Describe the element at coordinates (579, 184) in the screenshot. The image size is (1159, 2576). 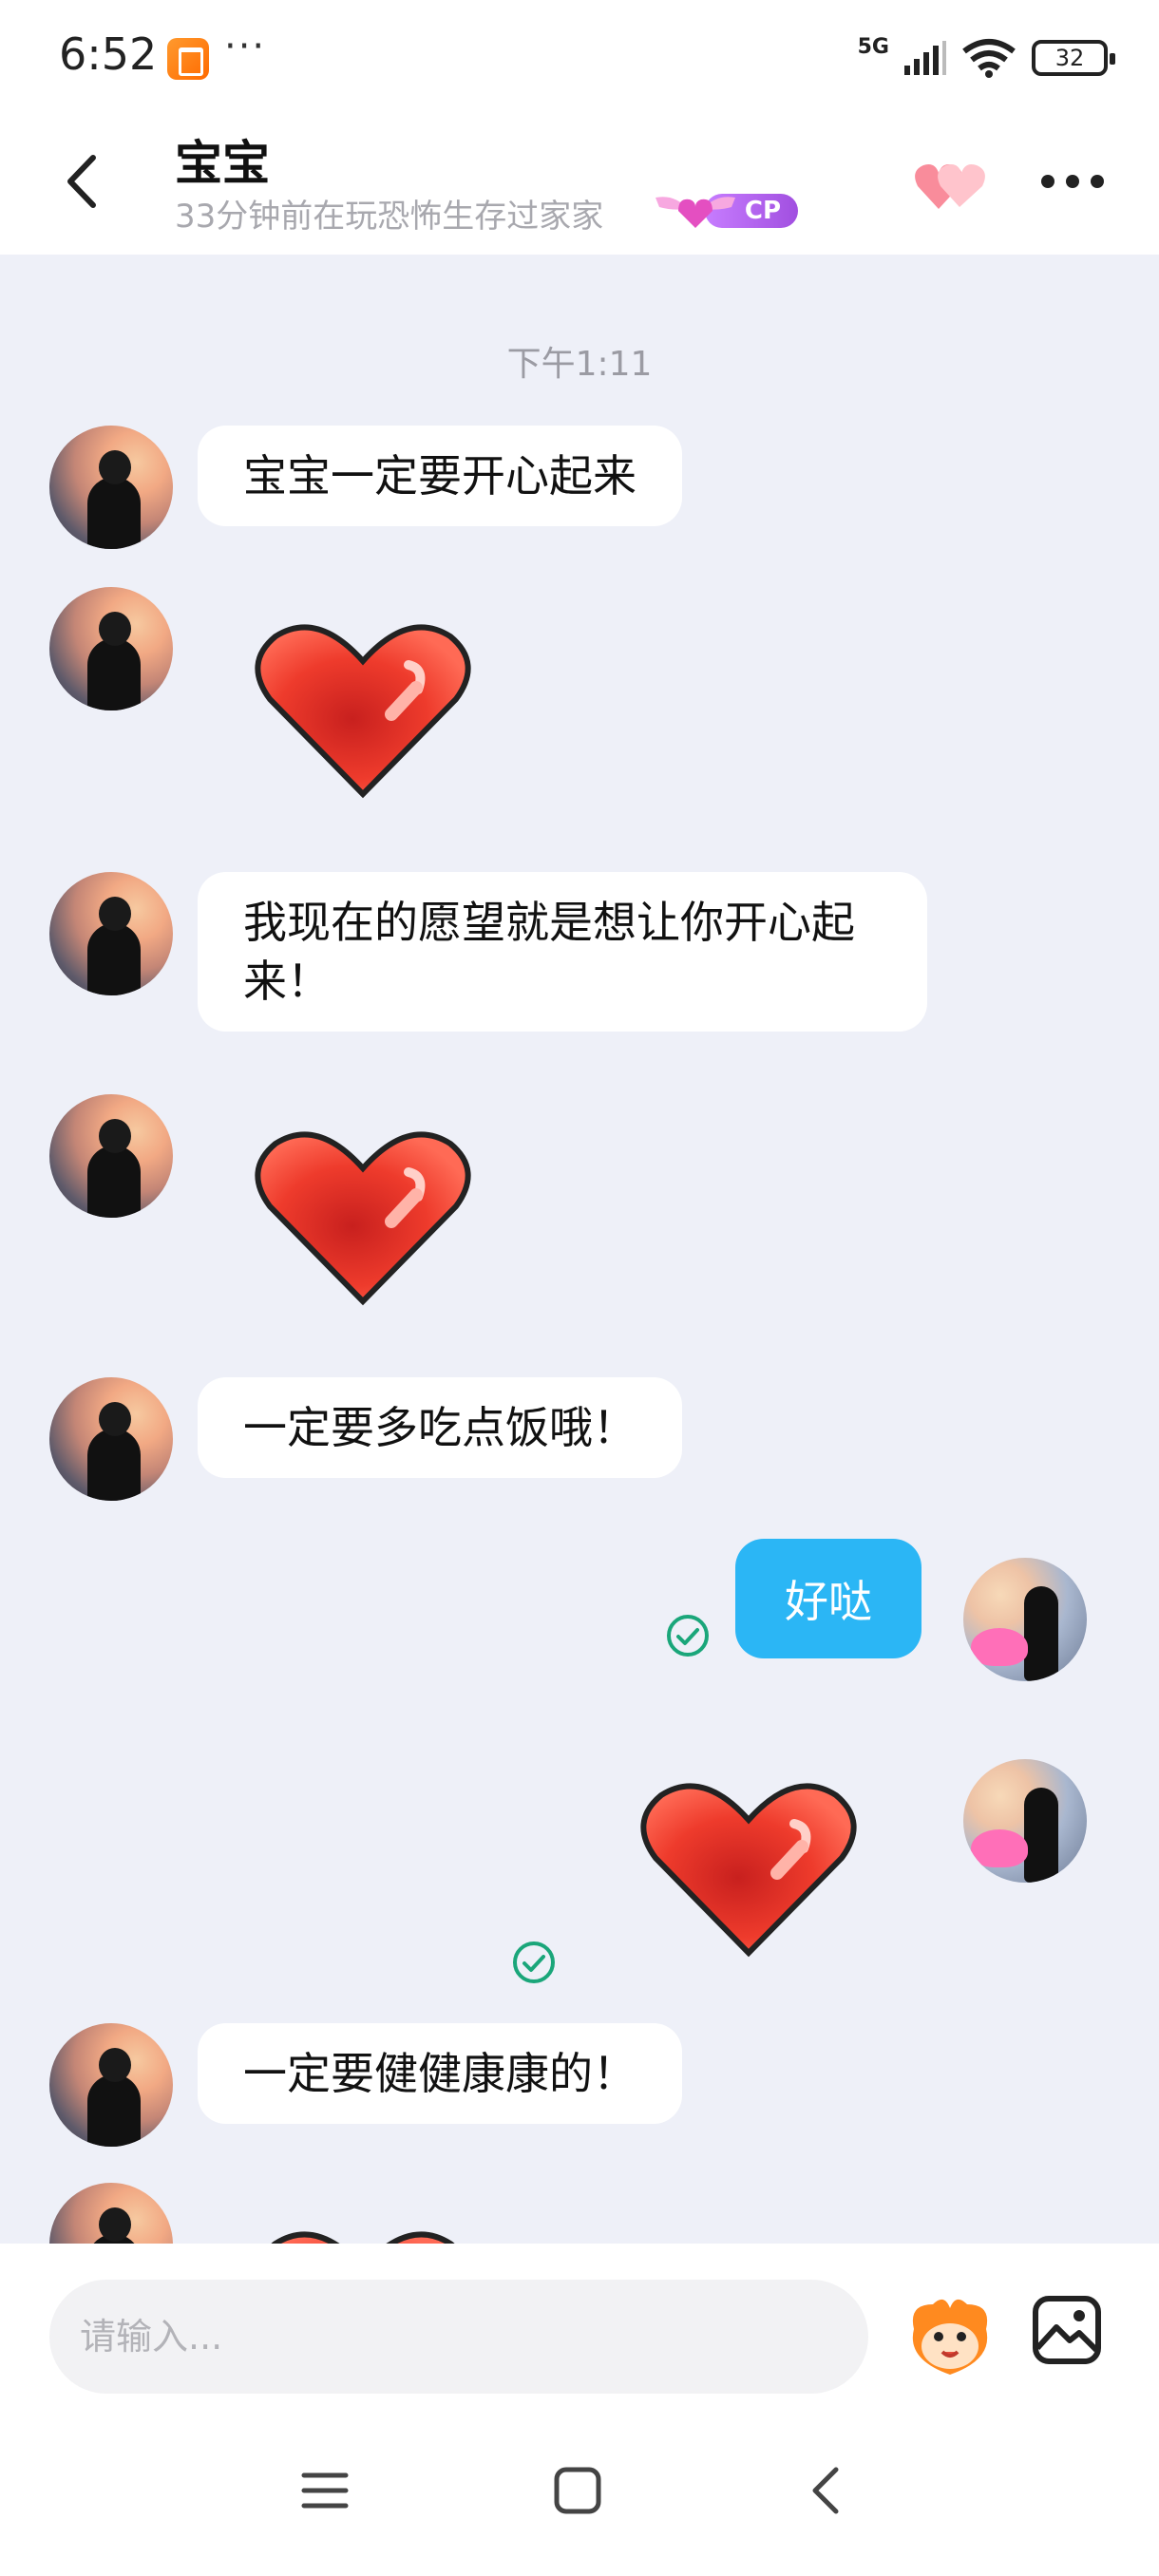
I see `chat-header: 宝宝 33分钟前在玩恐怖生存过家家 CP` at that location.